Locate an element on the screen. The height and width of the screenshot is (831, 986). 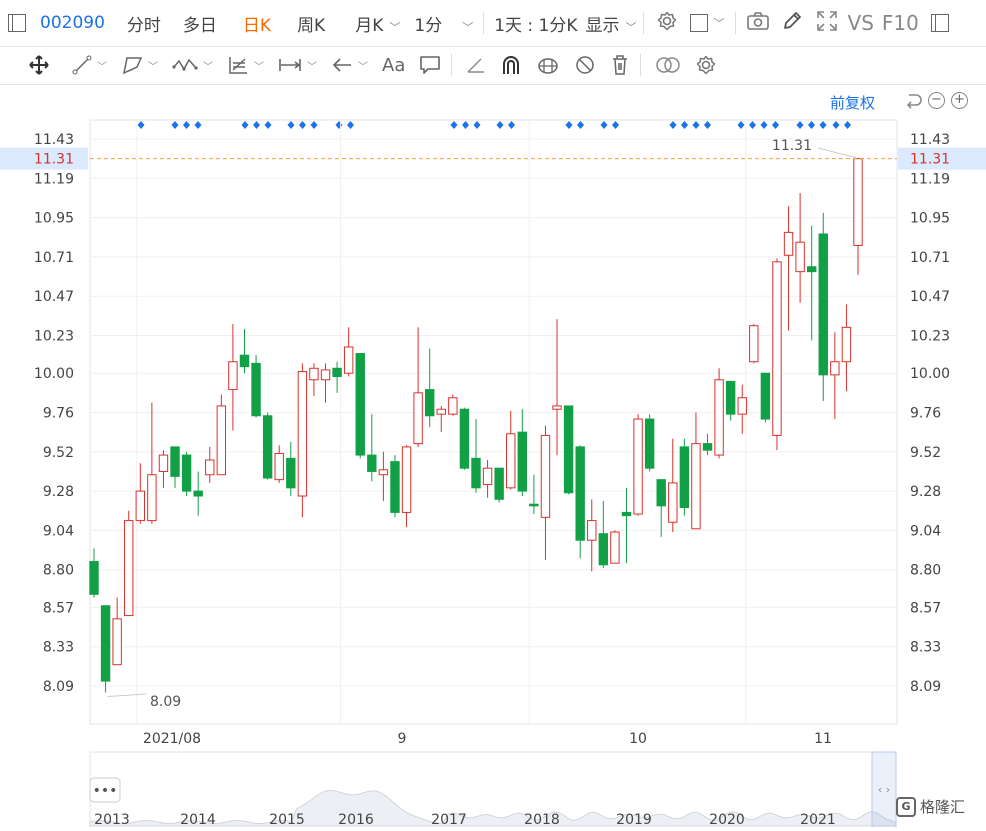
hide-icon is located at coordinates (585, 65).